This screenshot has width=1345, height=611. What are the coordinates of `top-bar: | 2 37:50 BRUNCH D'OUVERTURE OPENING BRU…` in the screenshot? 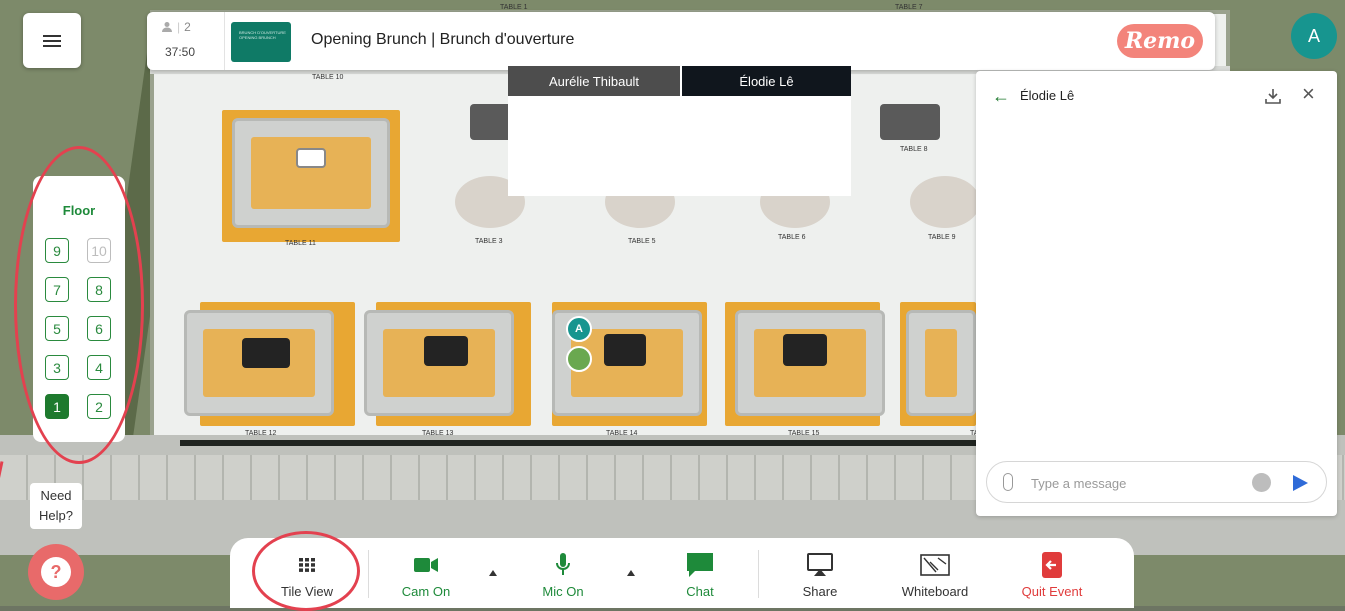 It's located at (681, 41).